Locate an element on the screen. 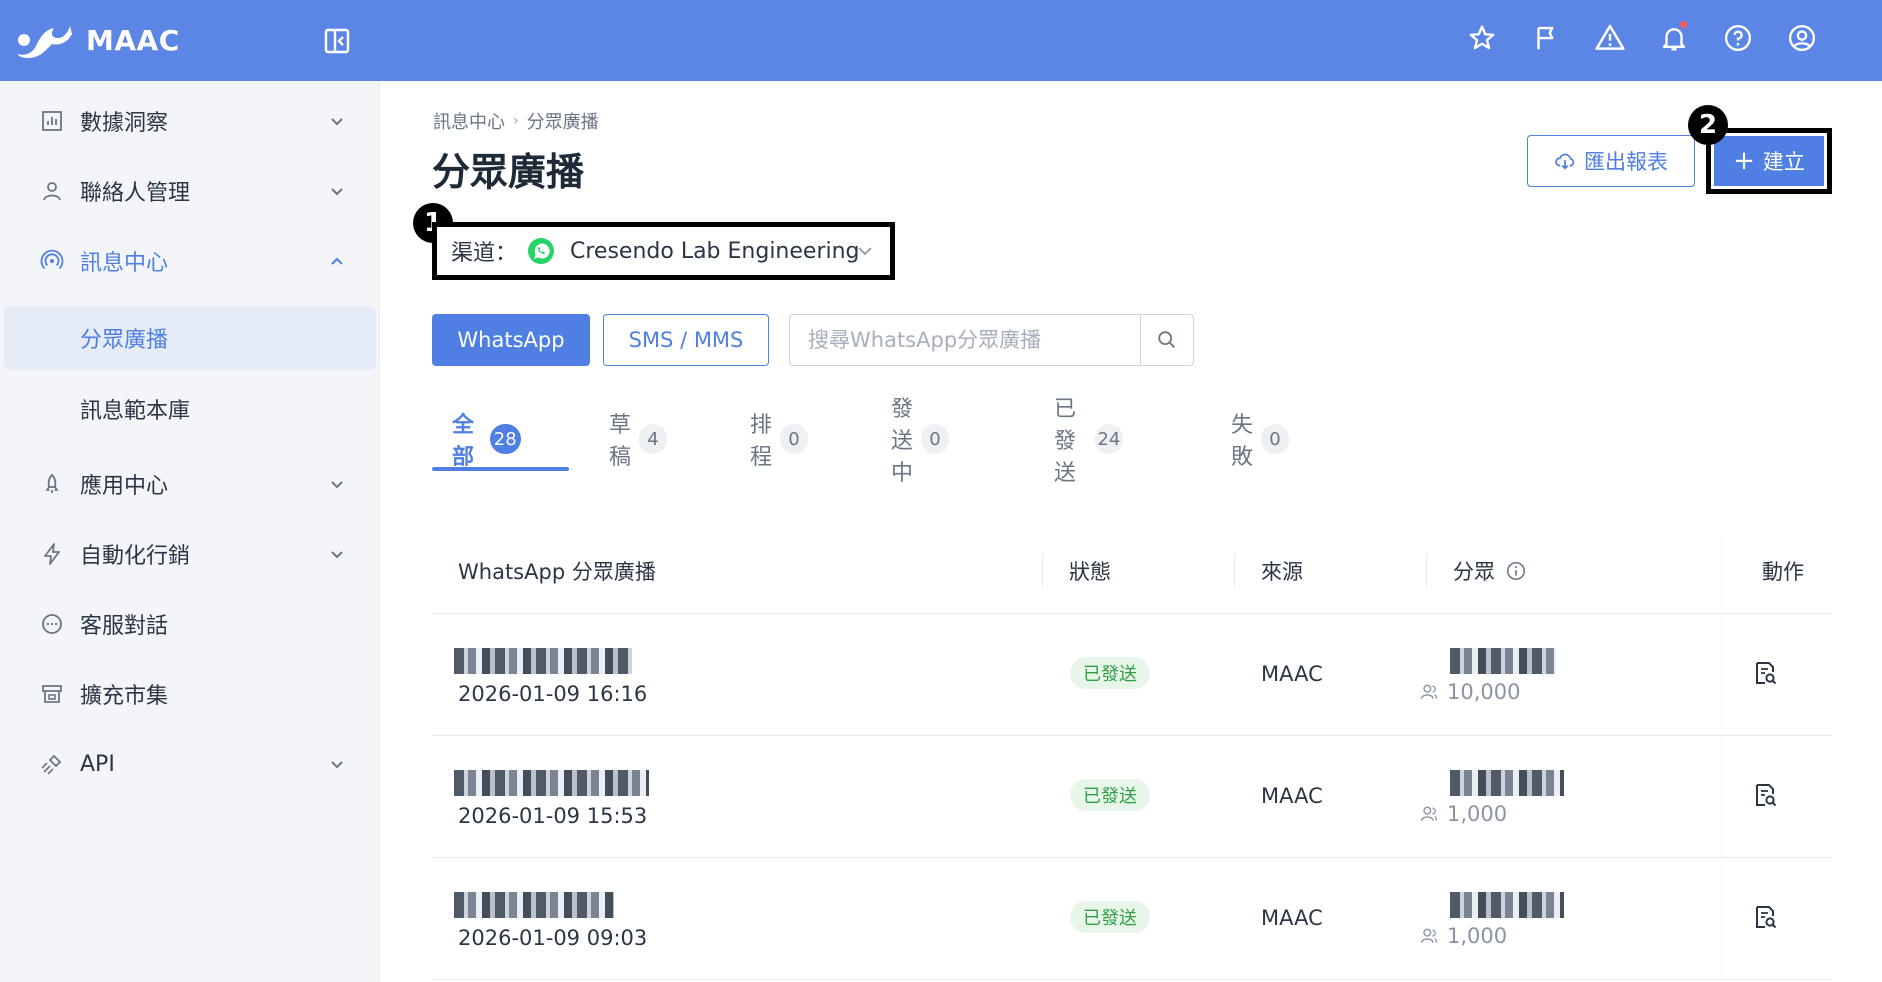 The image size is (1882, 982). sidebar-item-label: 擴充市集 is located at coordinates (124, 696).